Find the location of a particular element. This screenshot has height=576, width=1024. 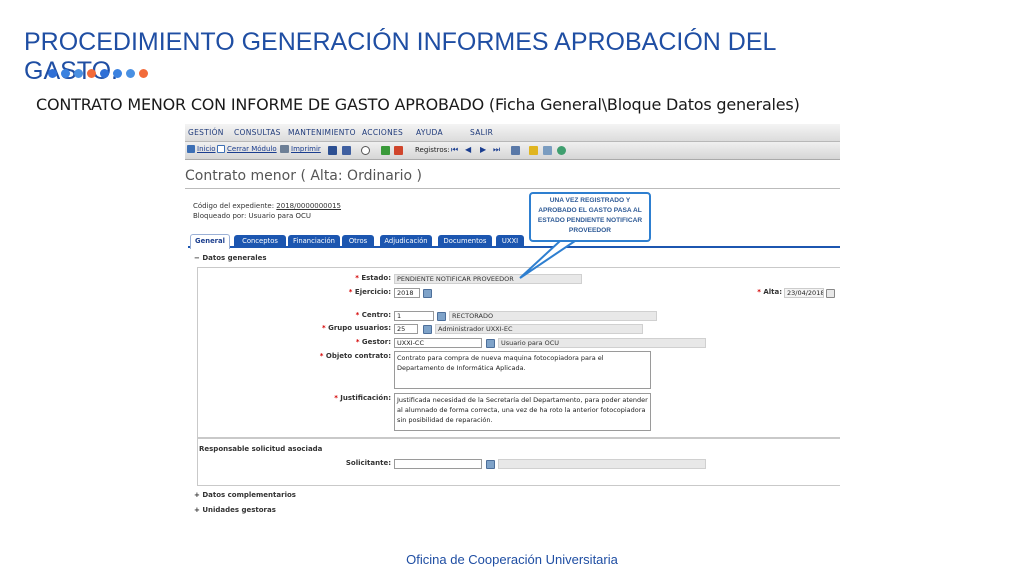

ejercicio-label: * Ejercicio: is located at coordinates (369, 292).